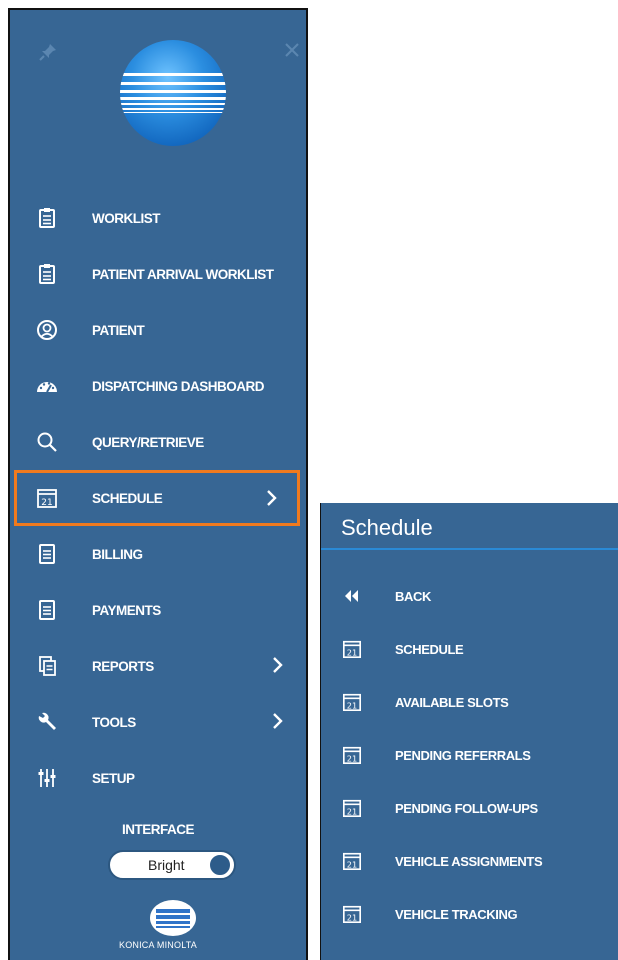 The image size is (618, 960). Describe the element at coordinates (127, 498) in the screenshot. I see `sidebar-item-label: SCHEDULE` at that location.